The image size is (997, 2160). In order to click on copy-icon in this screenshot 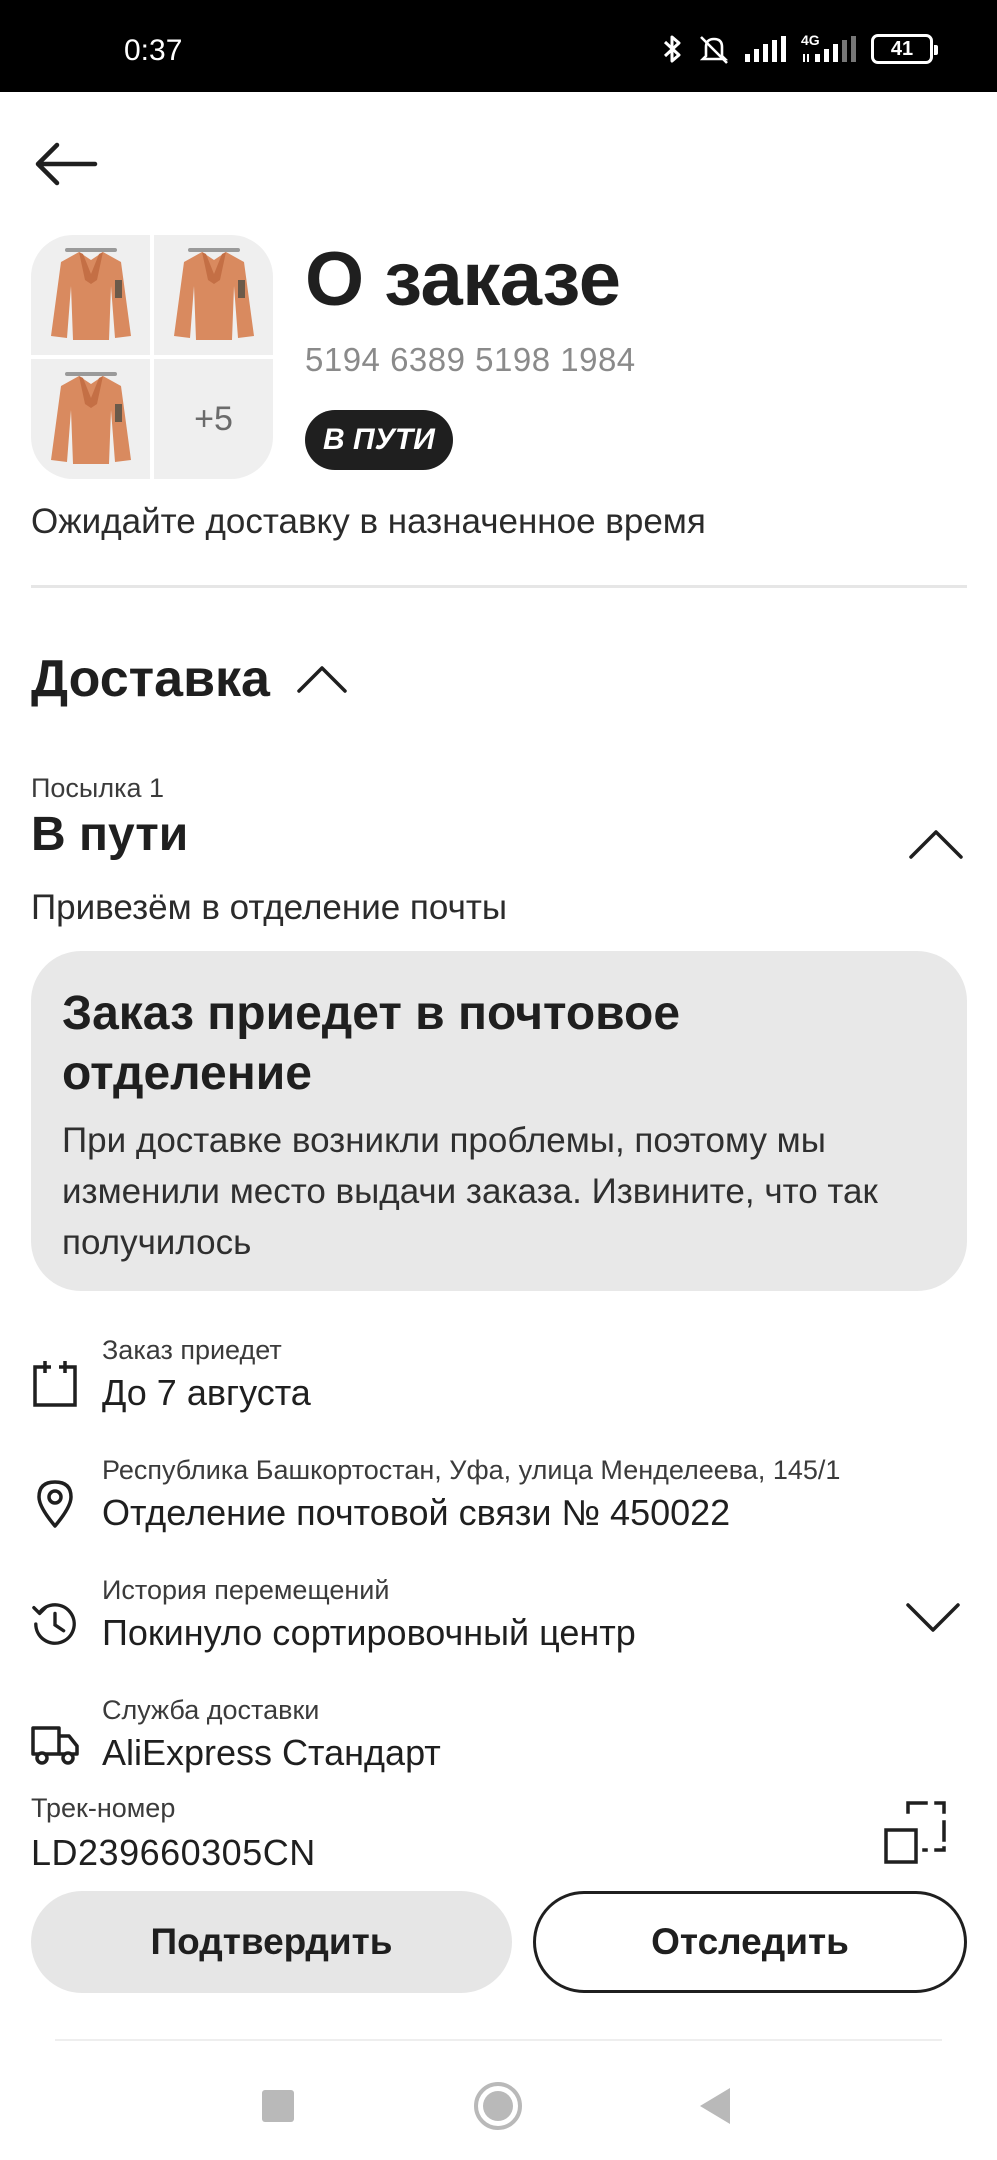, I will do `click(915, 1832)`.